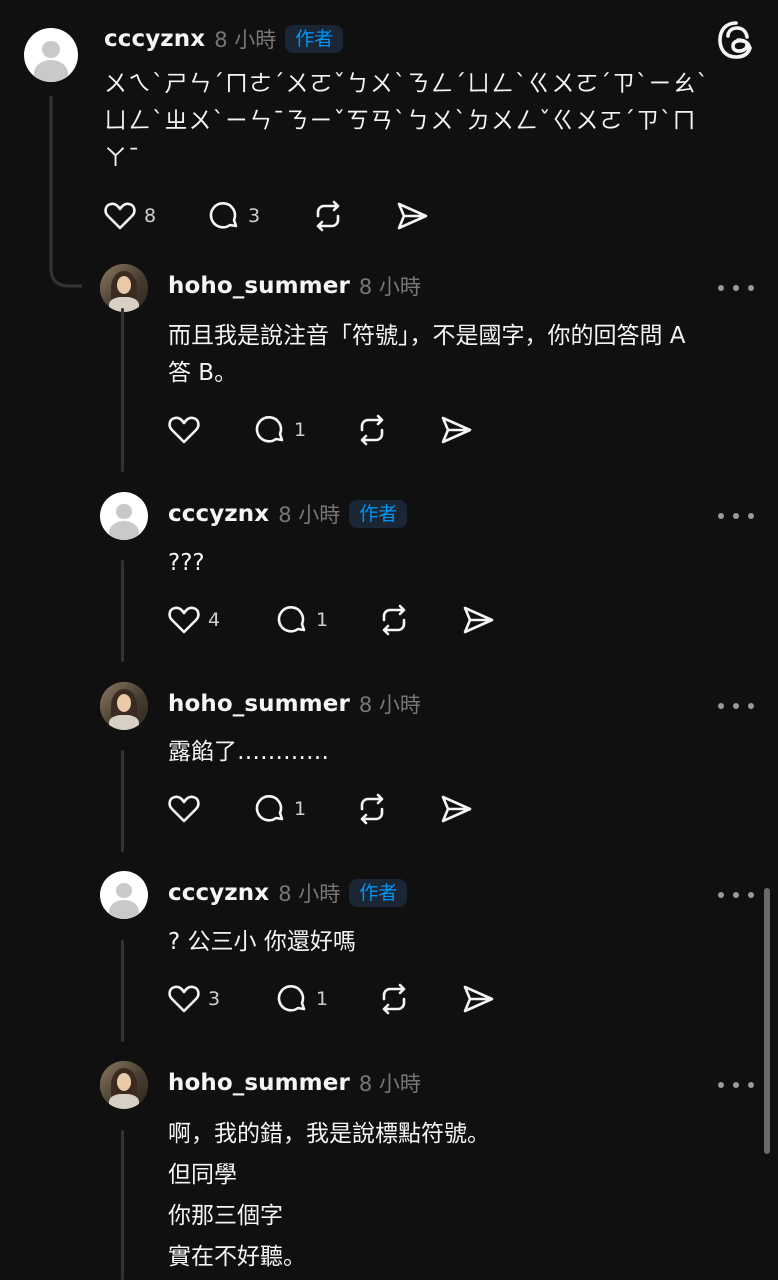 Image resolution: width=778 pixels, height=1280 pixels. What do you see at coordinates (406, 84) in the screenshot?
I see `text-line: ㄨㄟˋㄕㄣˊㄇㄜˊㄨㄛˇㄅㄨˋㄋㄥˊㄩㄥˋㄍㄨㄛˊㄗˋㄧㄠˋ` at bounding box center [406, 84].